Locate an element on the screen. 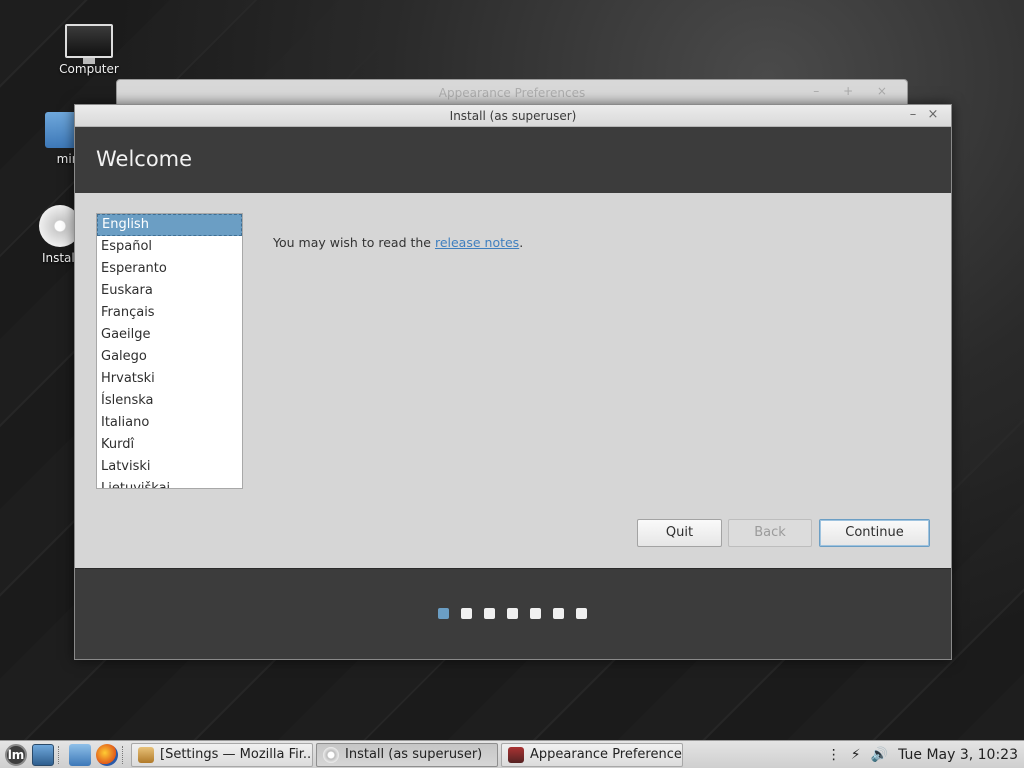 The width and height of the screenshot is (1024, 768). show-desktop-icon is located at coordinates (43, 754).